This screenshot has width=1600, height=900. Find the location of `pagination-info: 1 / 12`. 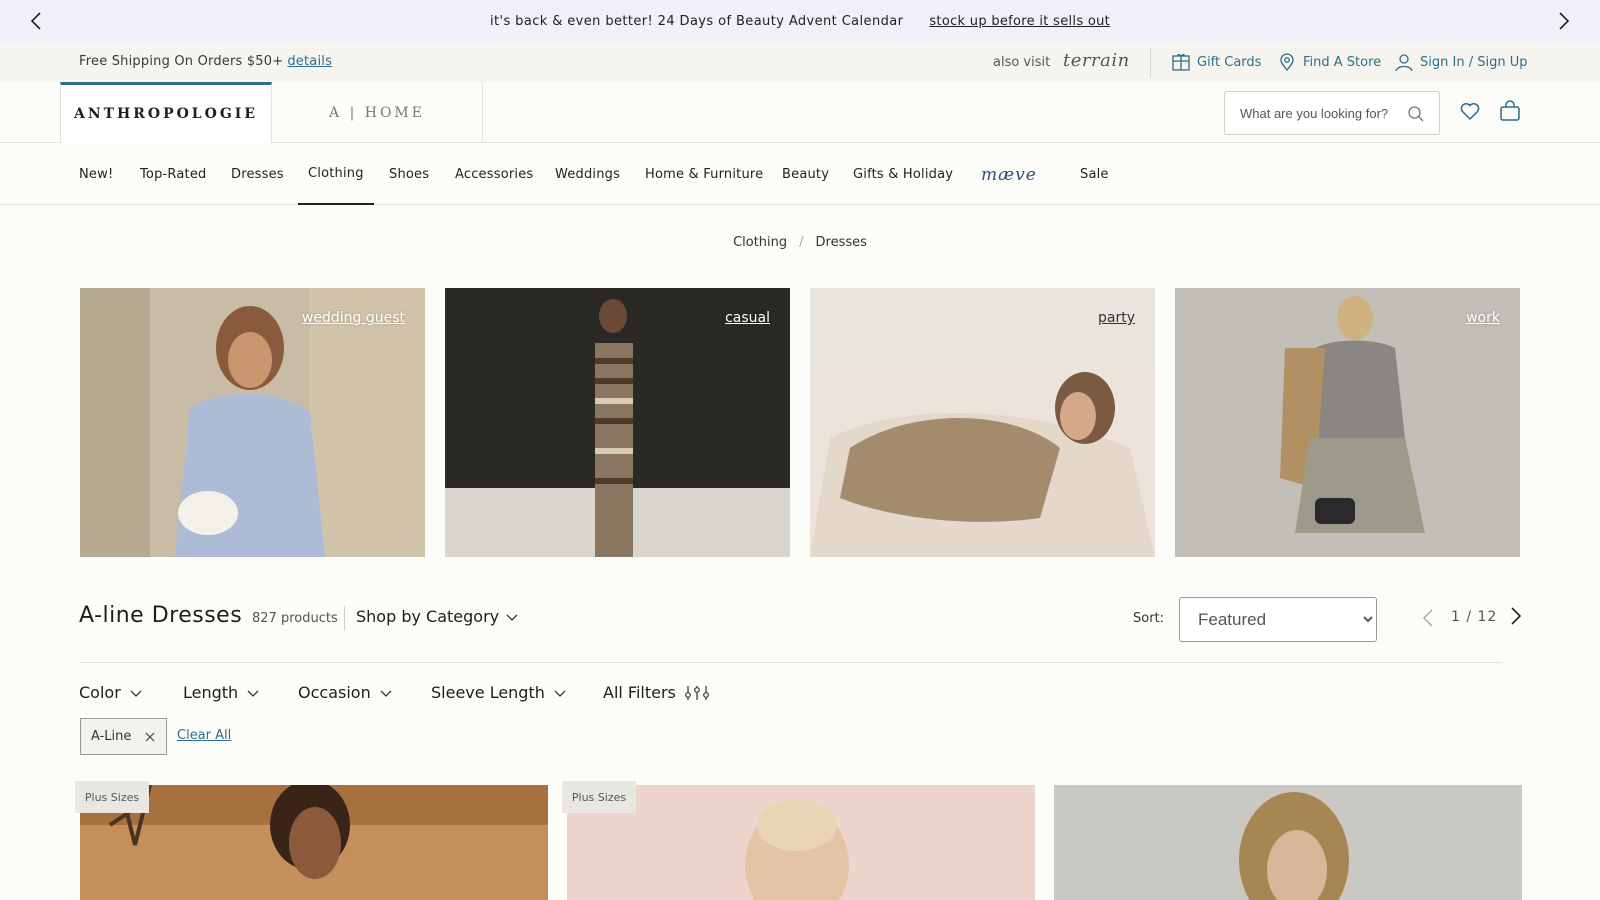

pagination-info: 1 / 12 is located at coordinates (1474, 617).